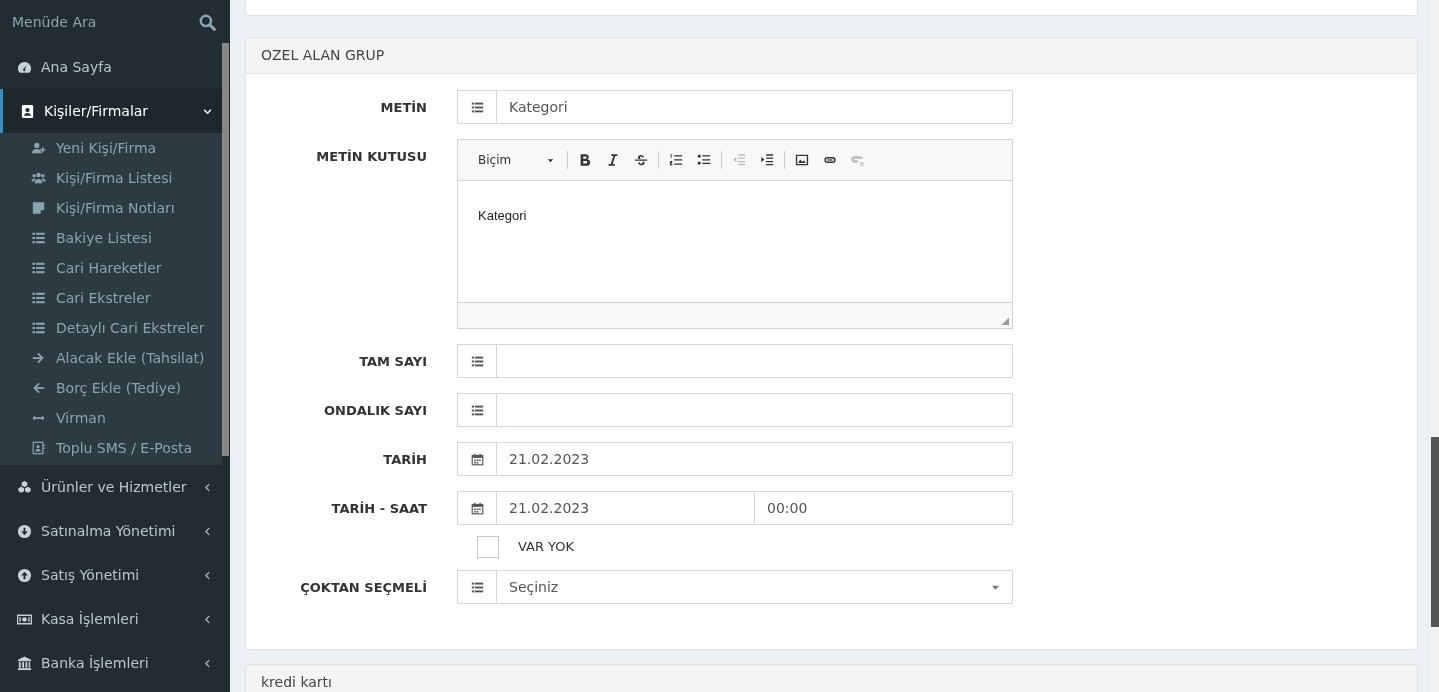 The image size is (1439, 692). I want to click on sidebar-item: Kişiler/Firmalar, so click(115, 111).